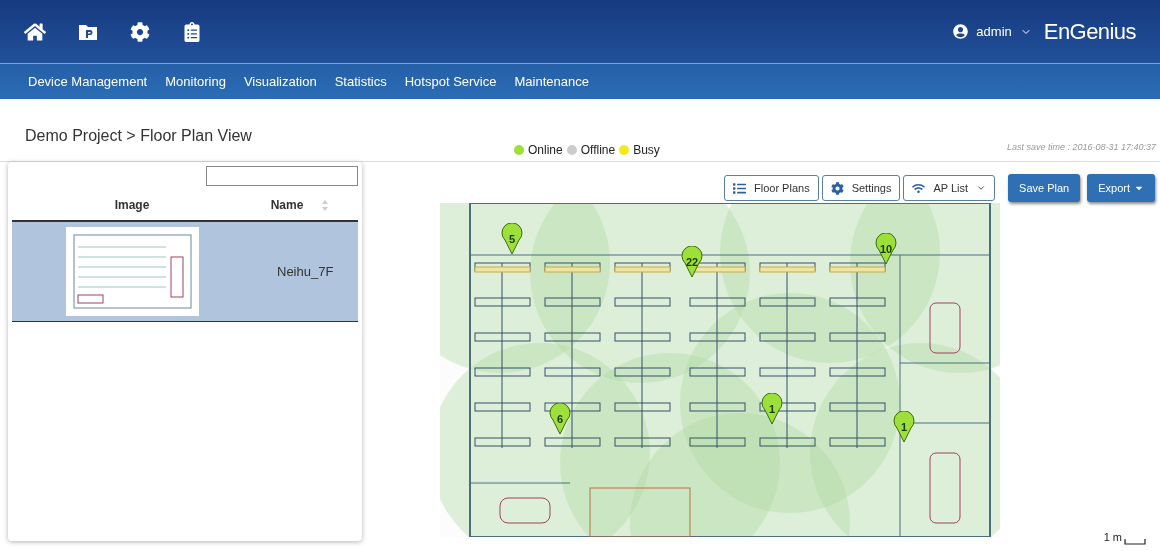  What do you see at coordinates (771, 188) in the screenshot?
I see `toolbar-button: Floor Plans` at bounding box center [771, 188].